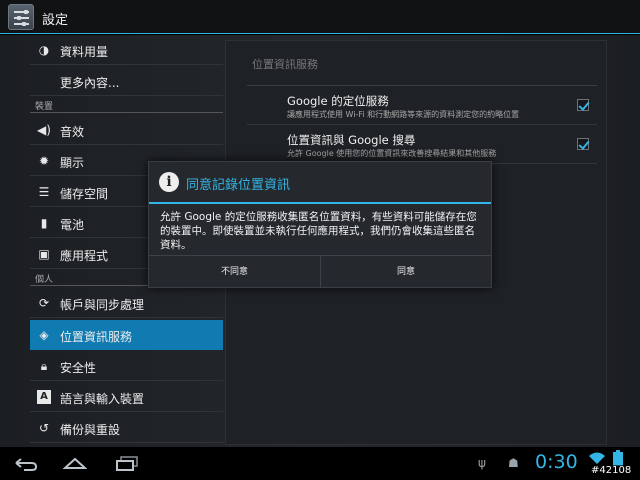 The width and height of the screenshot is (640, 480). What do you see at coordinates (84, 256) in the screenshot?
I see `sidebar-item-label: 應用程式` at bounding box center [84, 256].